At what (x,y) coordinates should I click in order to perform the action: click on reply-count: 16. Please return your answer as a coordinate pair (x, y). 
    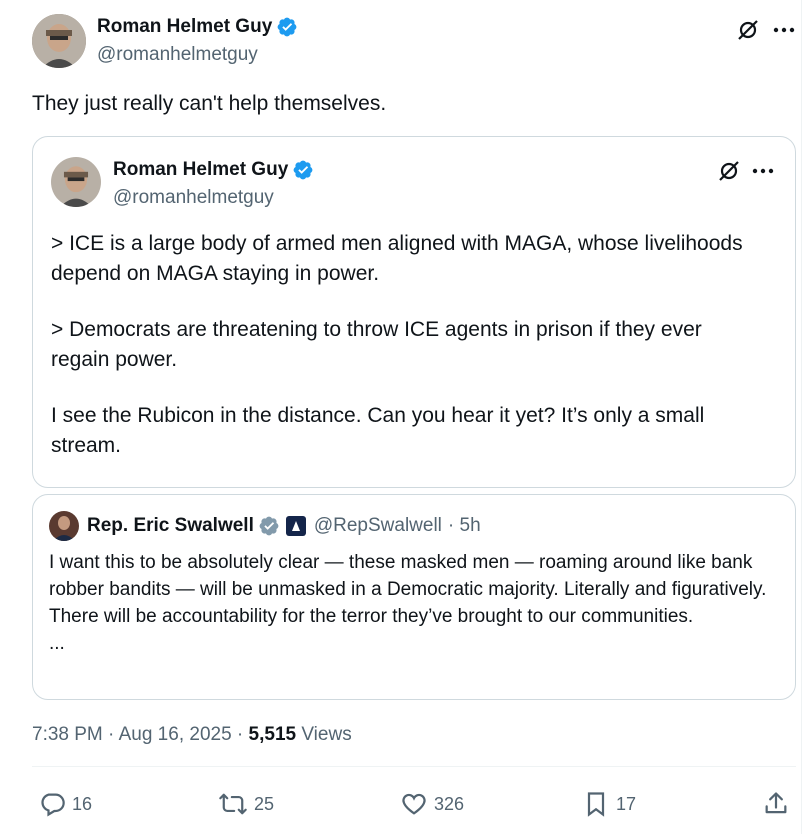
    Looking at the image, I should click on (82, 803).